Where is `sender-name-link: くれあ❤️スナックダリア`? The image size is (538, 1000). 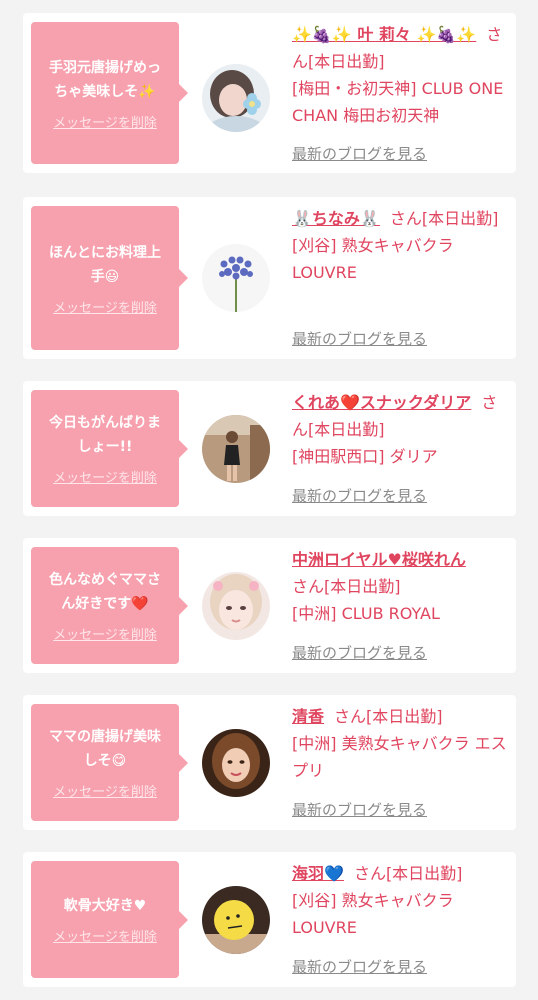
sender-name-link: くれあ❤️スナックダリア is located at coordinates (381, 402).